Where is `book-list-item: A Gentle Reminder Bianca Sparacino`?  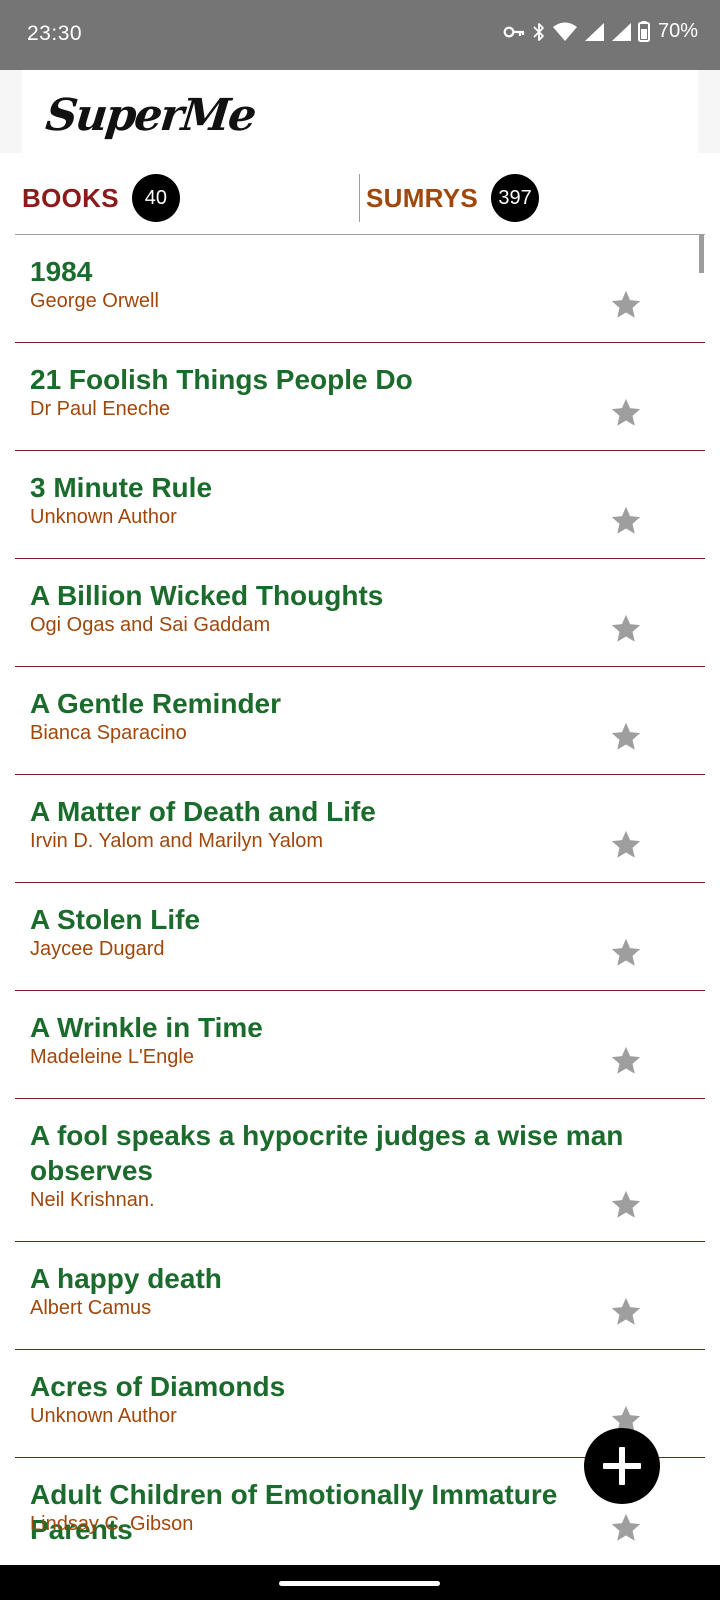 book-list-item: A Gentle Reminder Bianca Sparacino is located at coordinates (360, 721).